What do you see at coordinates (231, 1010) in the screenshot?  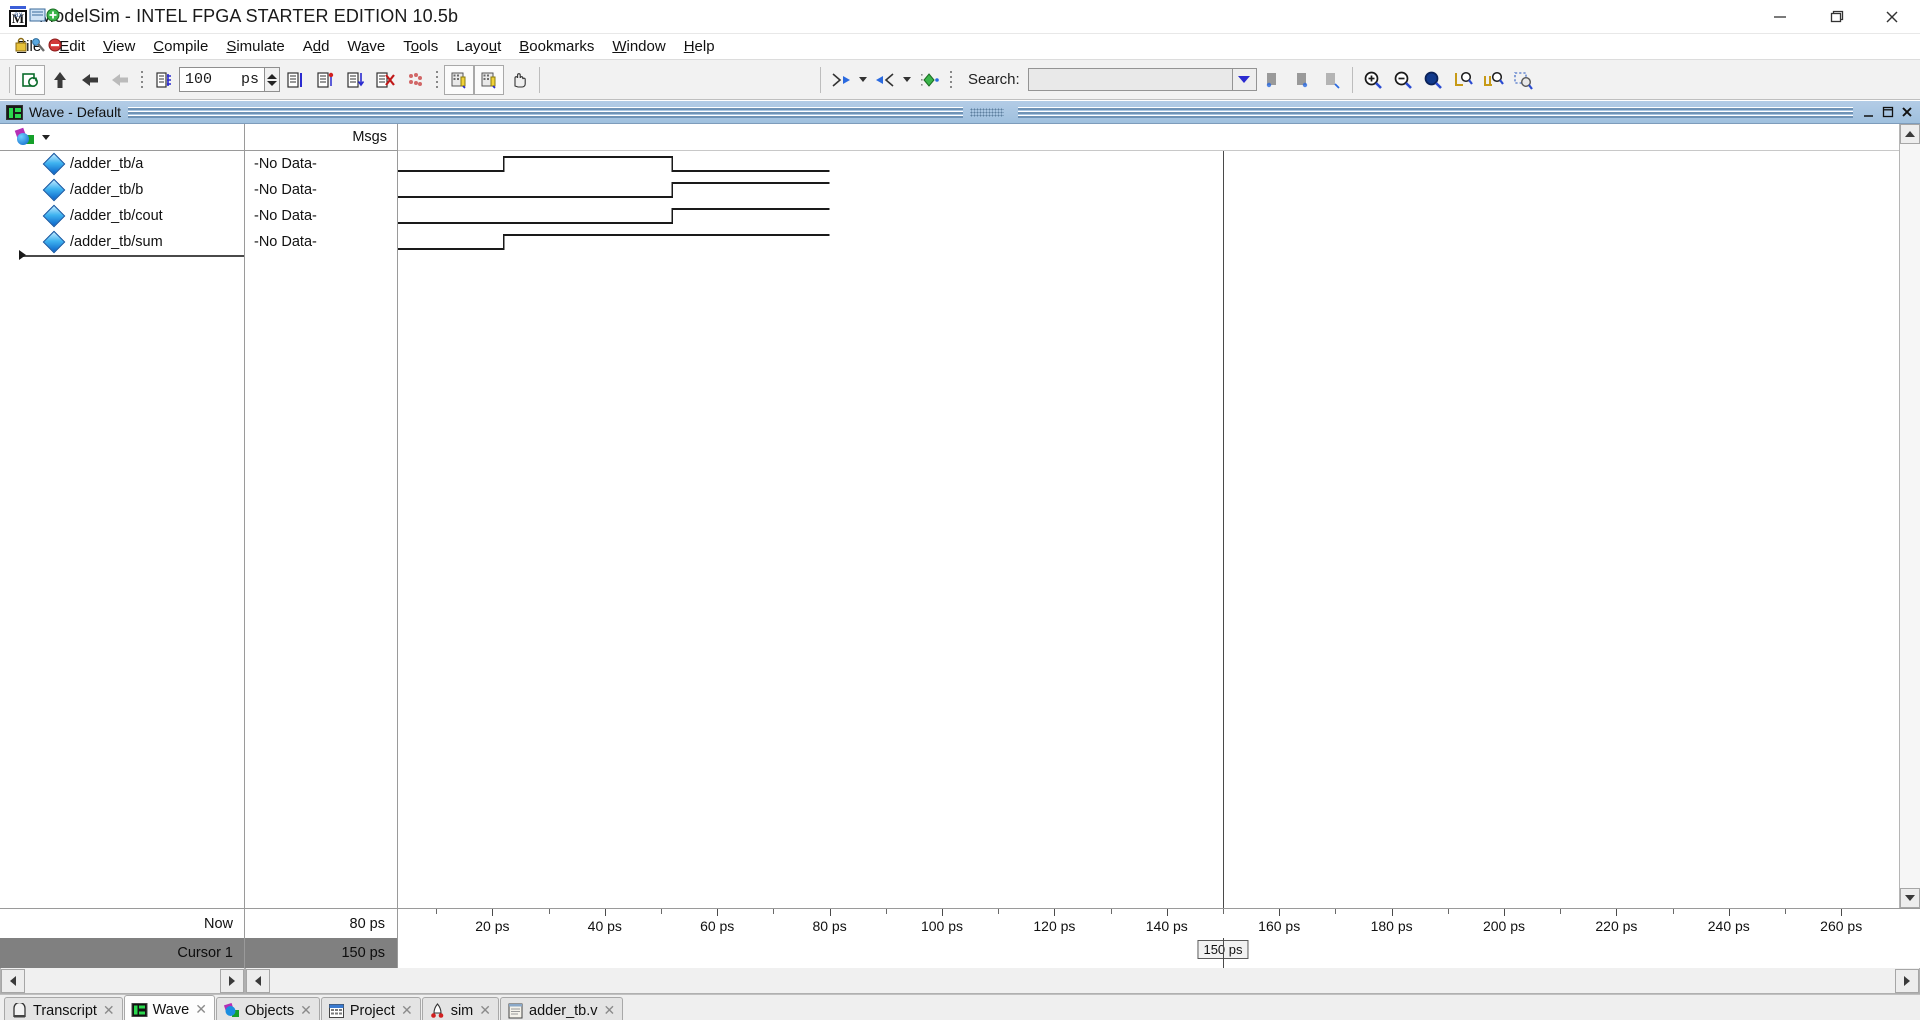 I see `objects-icon` at bounding box center [231, 1010].